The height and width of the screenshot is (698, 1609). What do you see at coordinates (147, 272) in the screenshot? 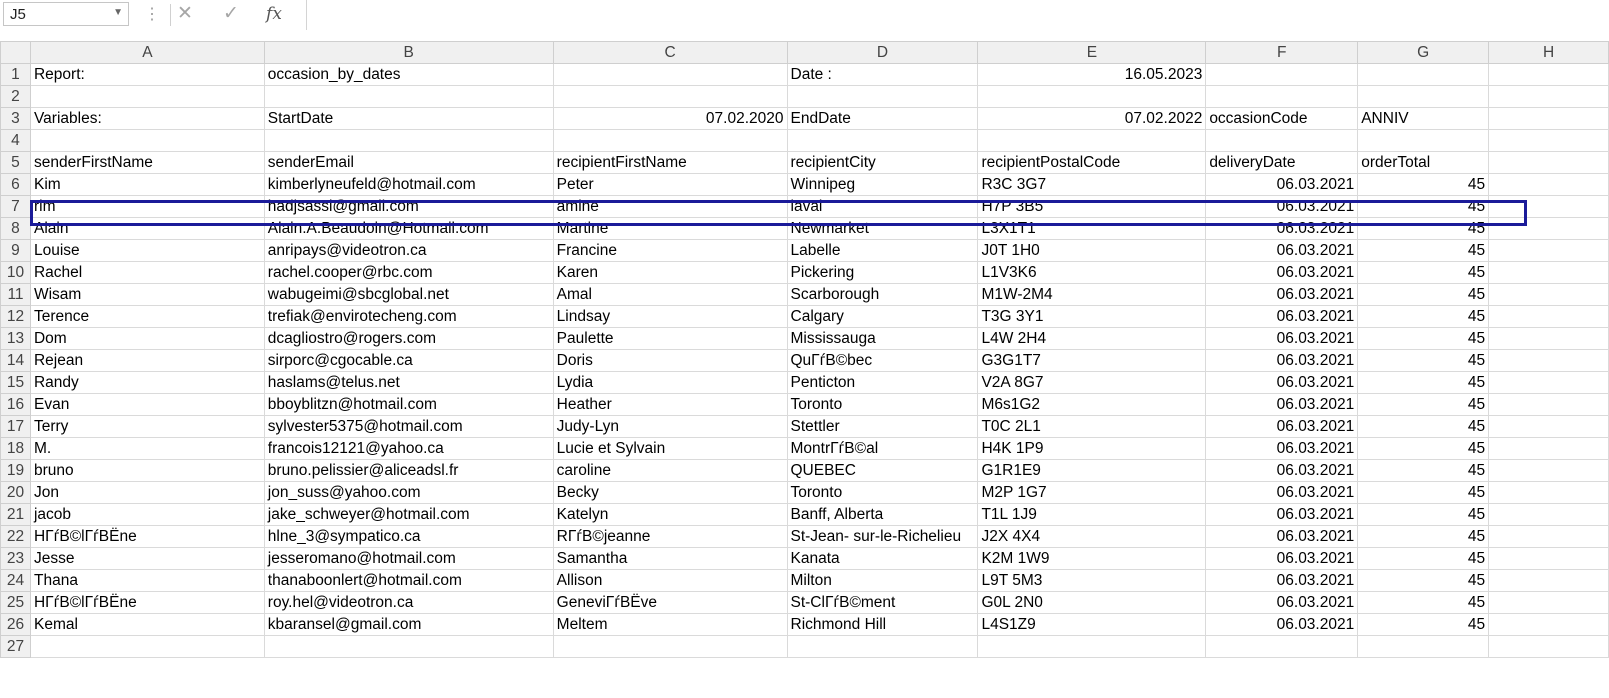
I see `cell-a10: Rachel` at bounding box center [147, 272].